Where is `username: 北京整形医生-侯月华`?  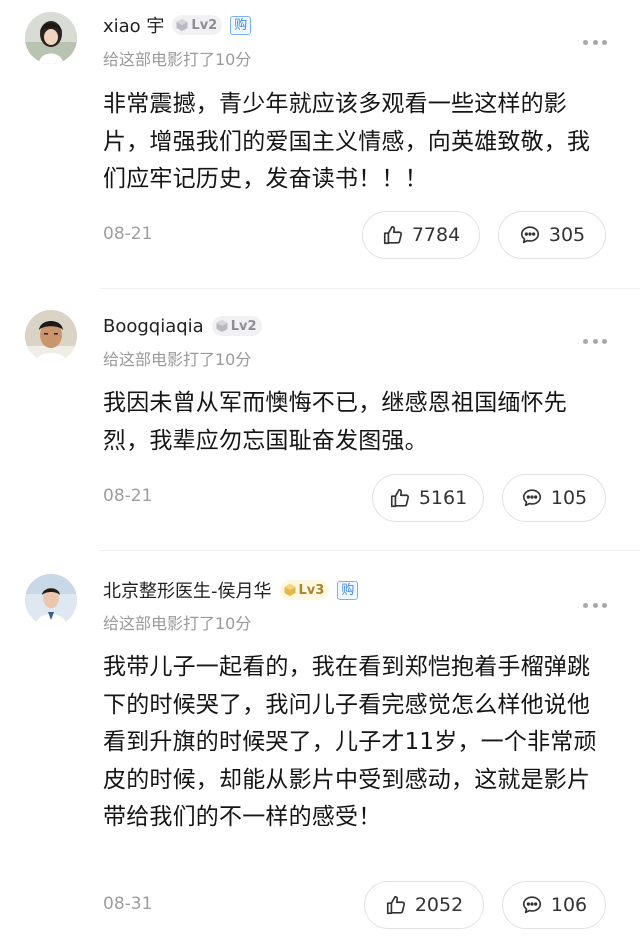 username: 北京整形医生-侯月华 is located at coordinates (187, 590).